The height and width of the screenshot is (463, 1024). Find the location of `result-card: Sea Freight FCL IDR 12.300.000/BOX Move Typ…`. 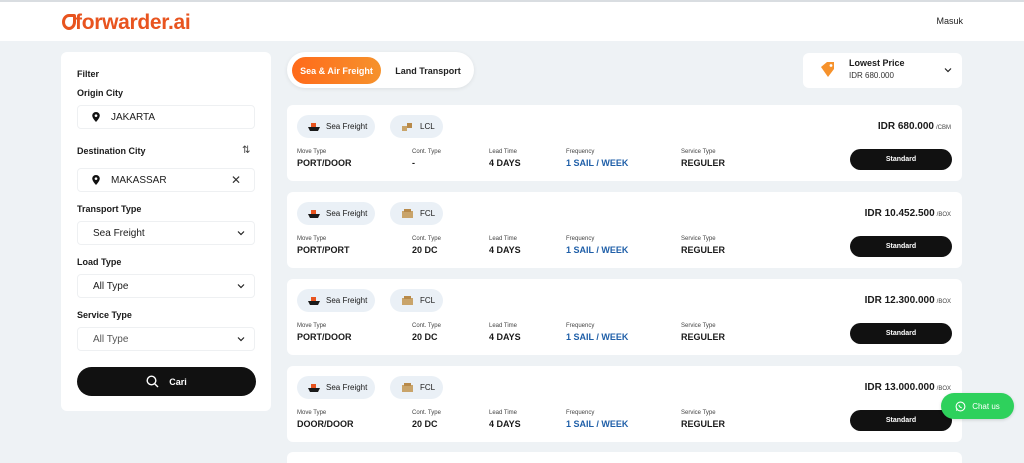

result-card: Sea Freight FCL IDR 12.300.000/BOX Move Typ… is located at coordinates (624, 317).